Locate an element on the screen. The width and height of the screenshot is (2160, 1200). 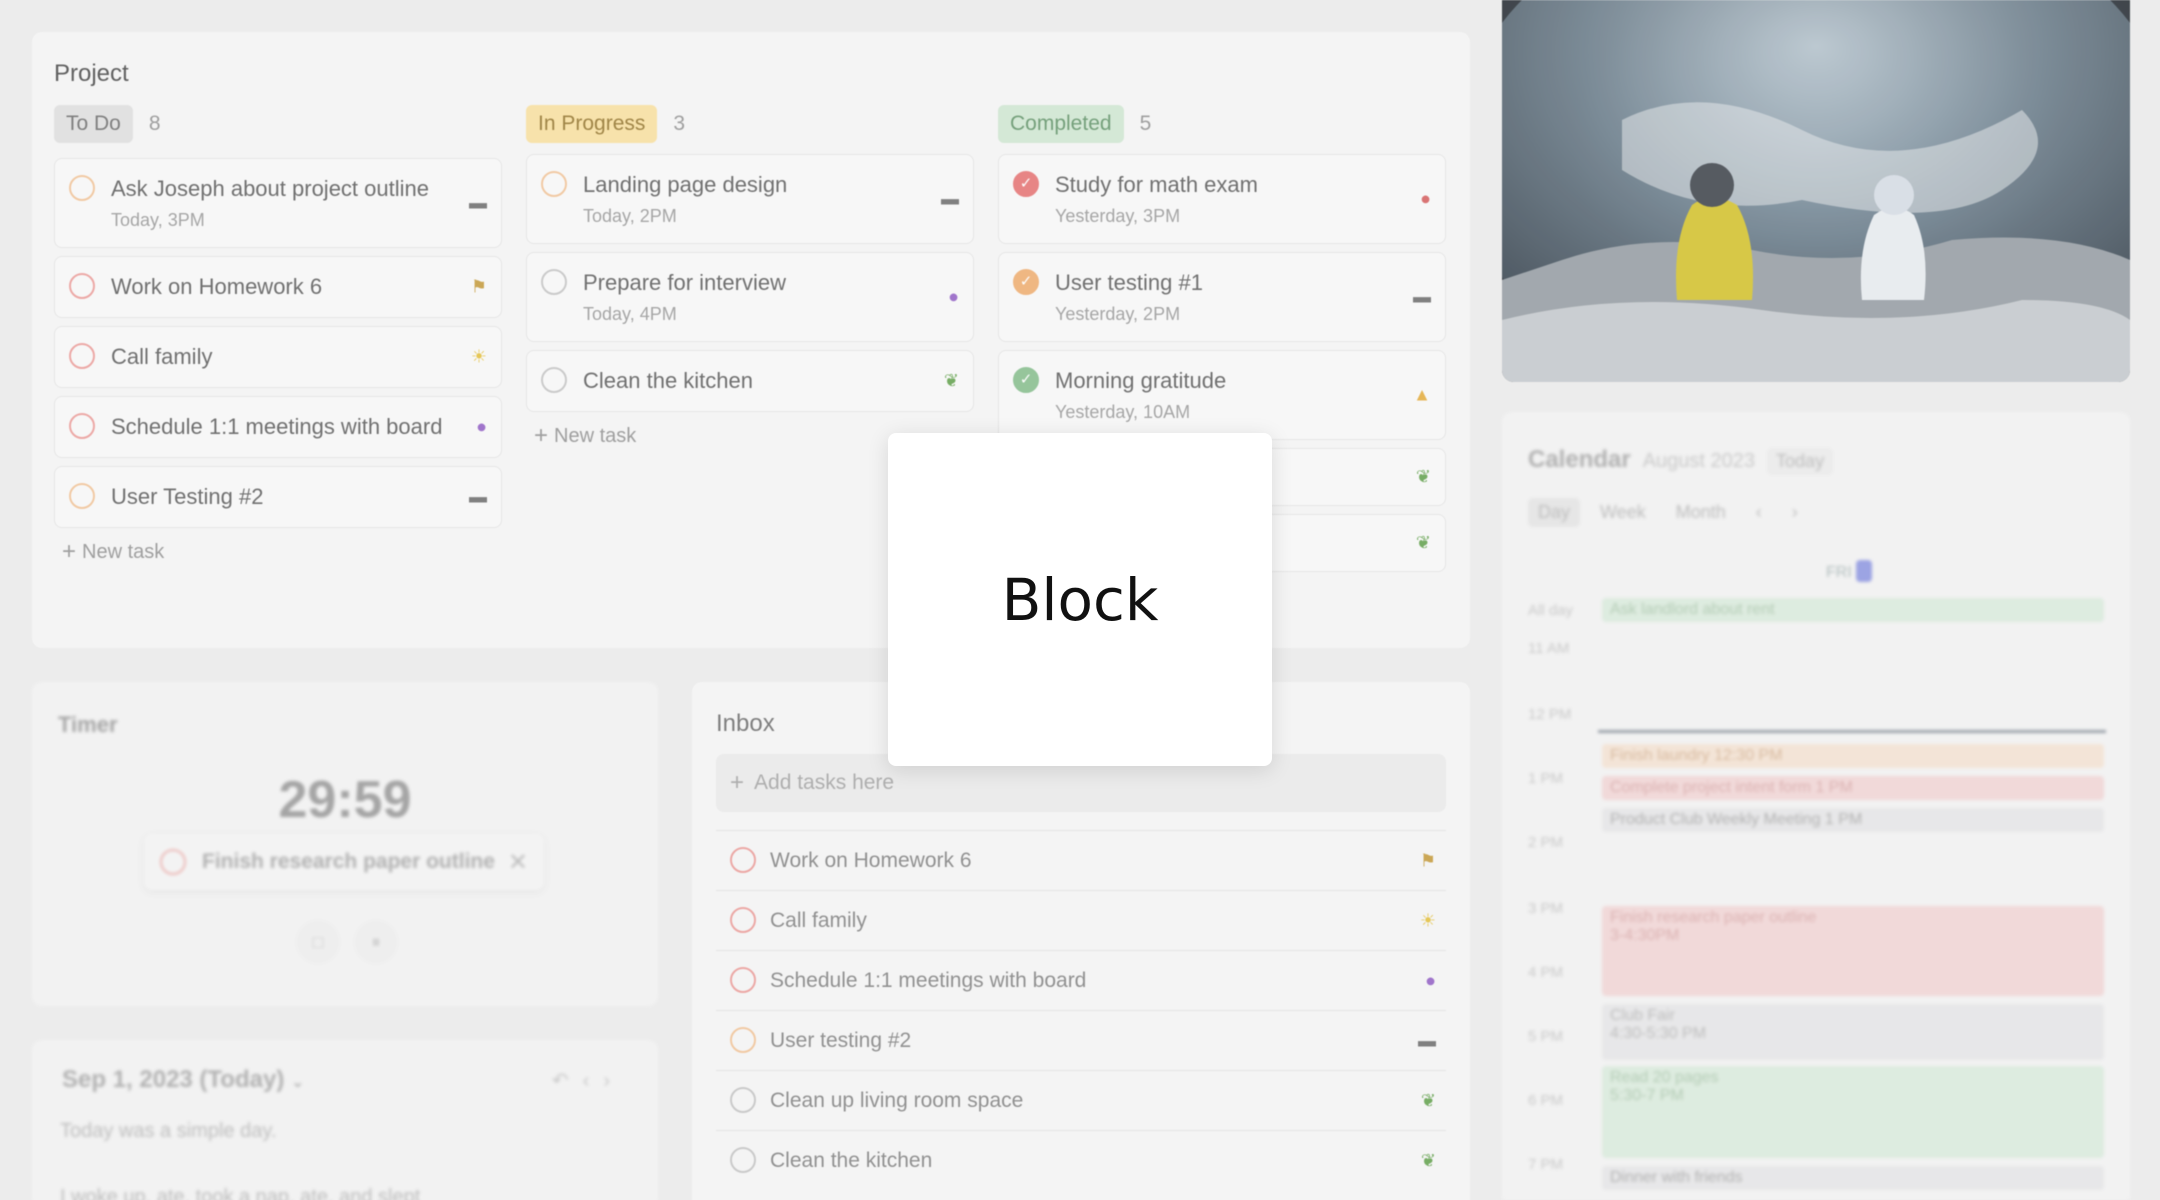
calendar-event: Finish research paper outline 3-4:30PM is located at coordinates (1853, 951).